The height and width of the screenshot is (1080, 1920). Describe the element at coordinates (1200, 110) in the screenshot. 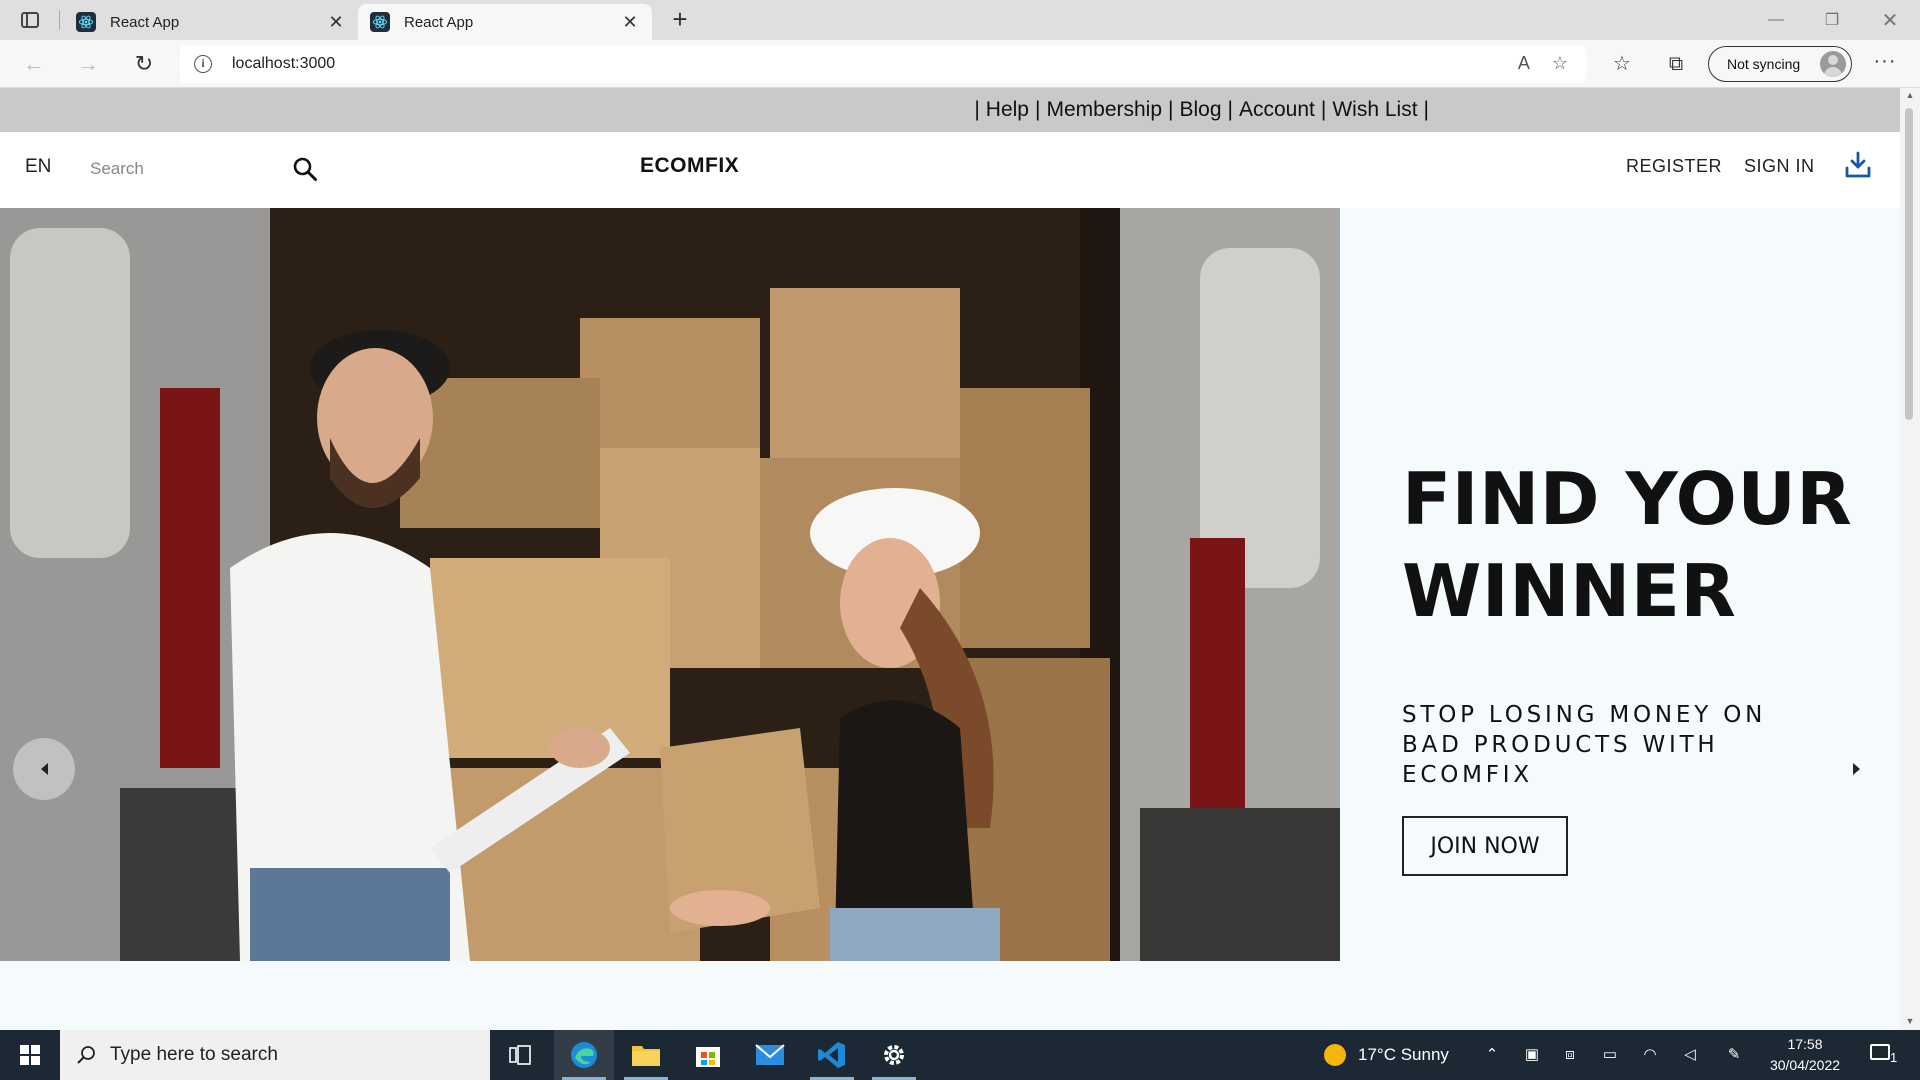

I see `blog-link: Blog` at that location.